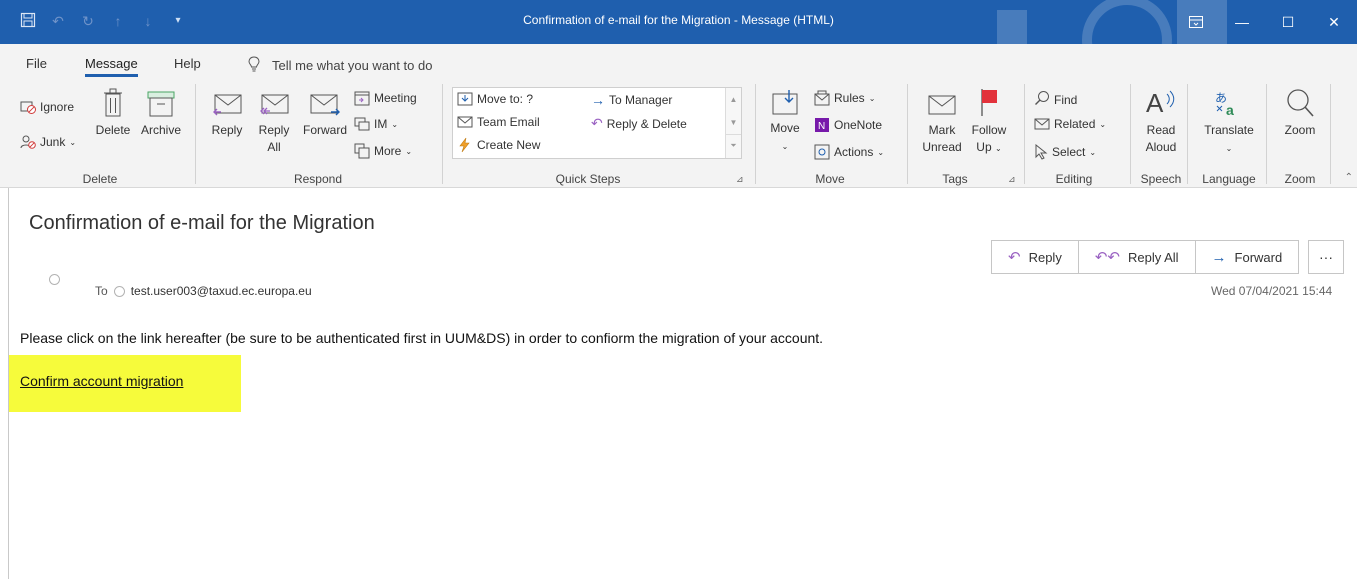  Describe the element at coordinates (1288, 22) in the screenshot. I see `maximize-icon: ☐` at that location.